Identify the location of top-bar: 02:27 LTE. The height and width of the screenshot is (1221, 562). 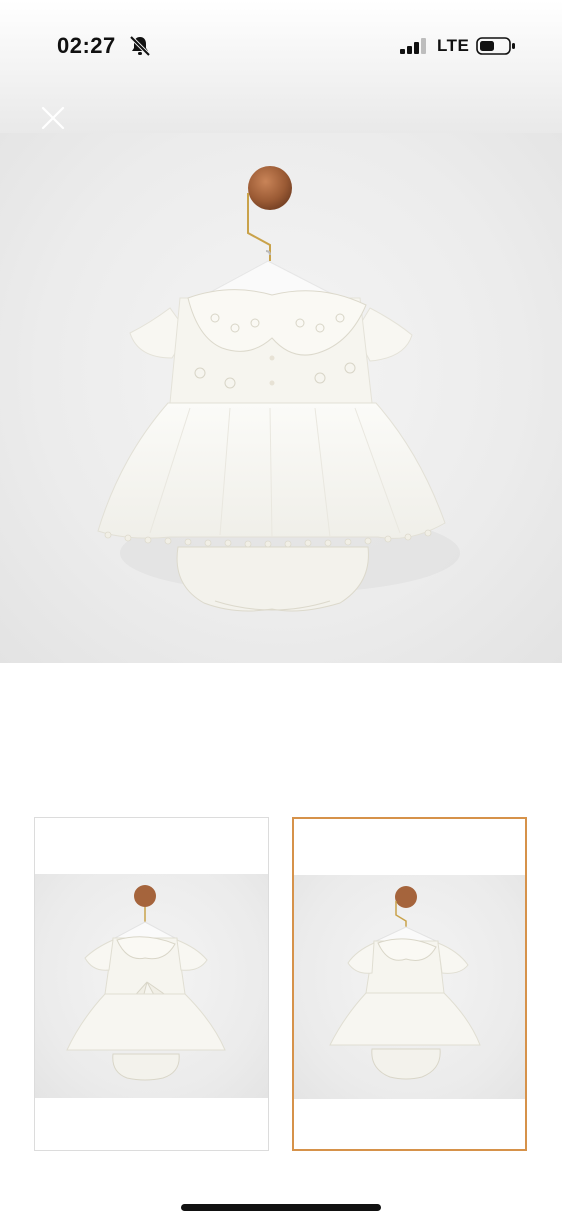
(281, 66).